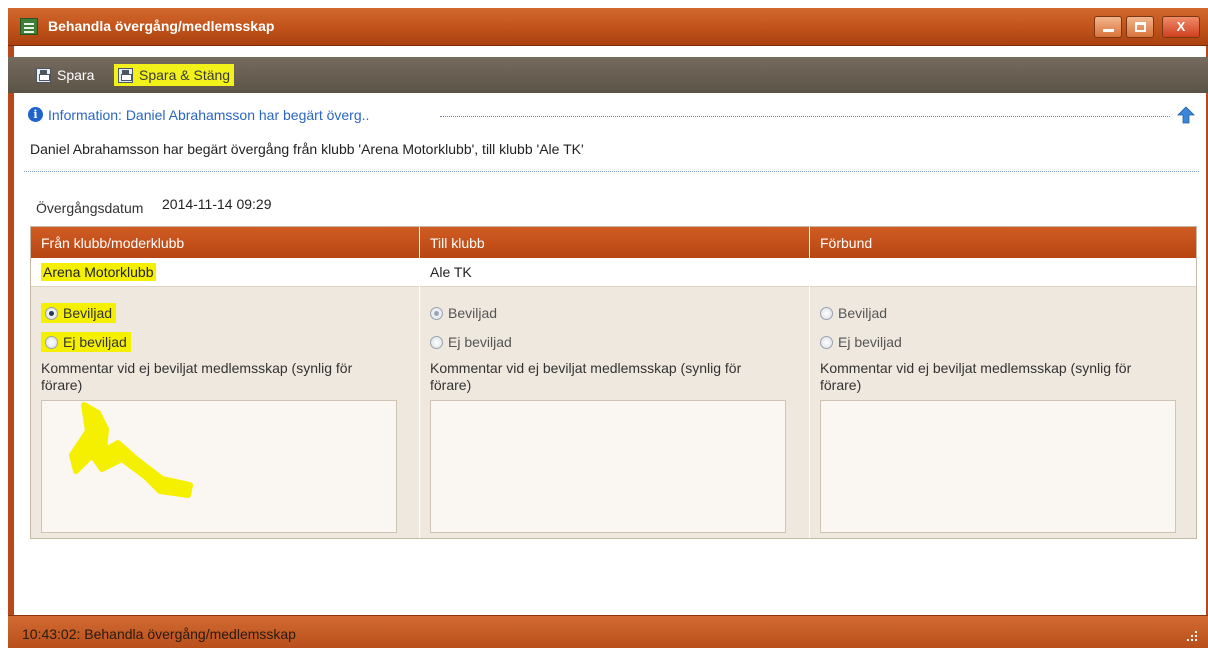 The height and width of the screenshot is (648, 1208). I want to click on radio-denied-highlight: Ej beviljad, so click(86, 342).